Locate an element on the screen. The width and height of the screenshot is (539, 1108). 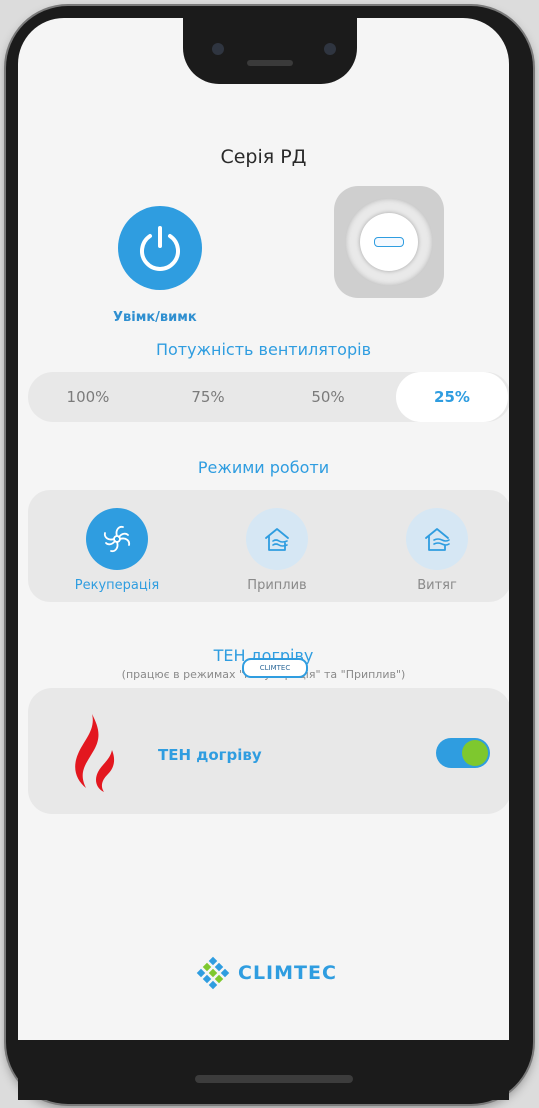
house-exhaust-icon is located at coordinates (437, 539).